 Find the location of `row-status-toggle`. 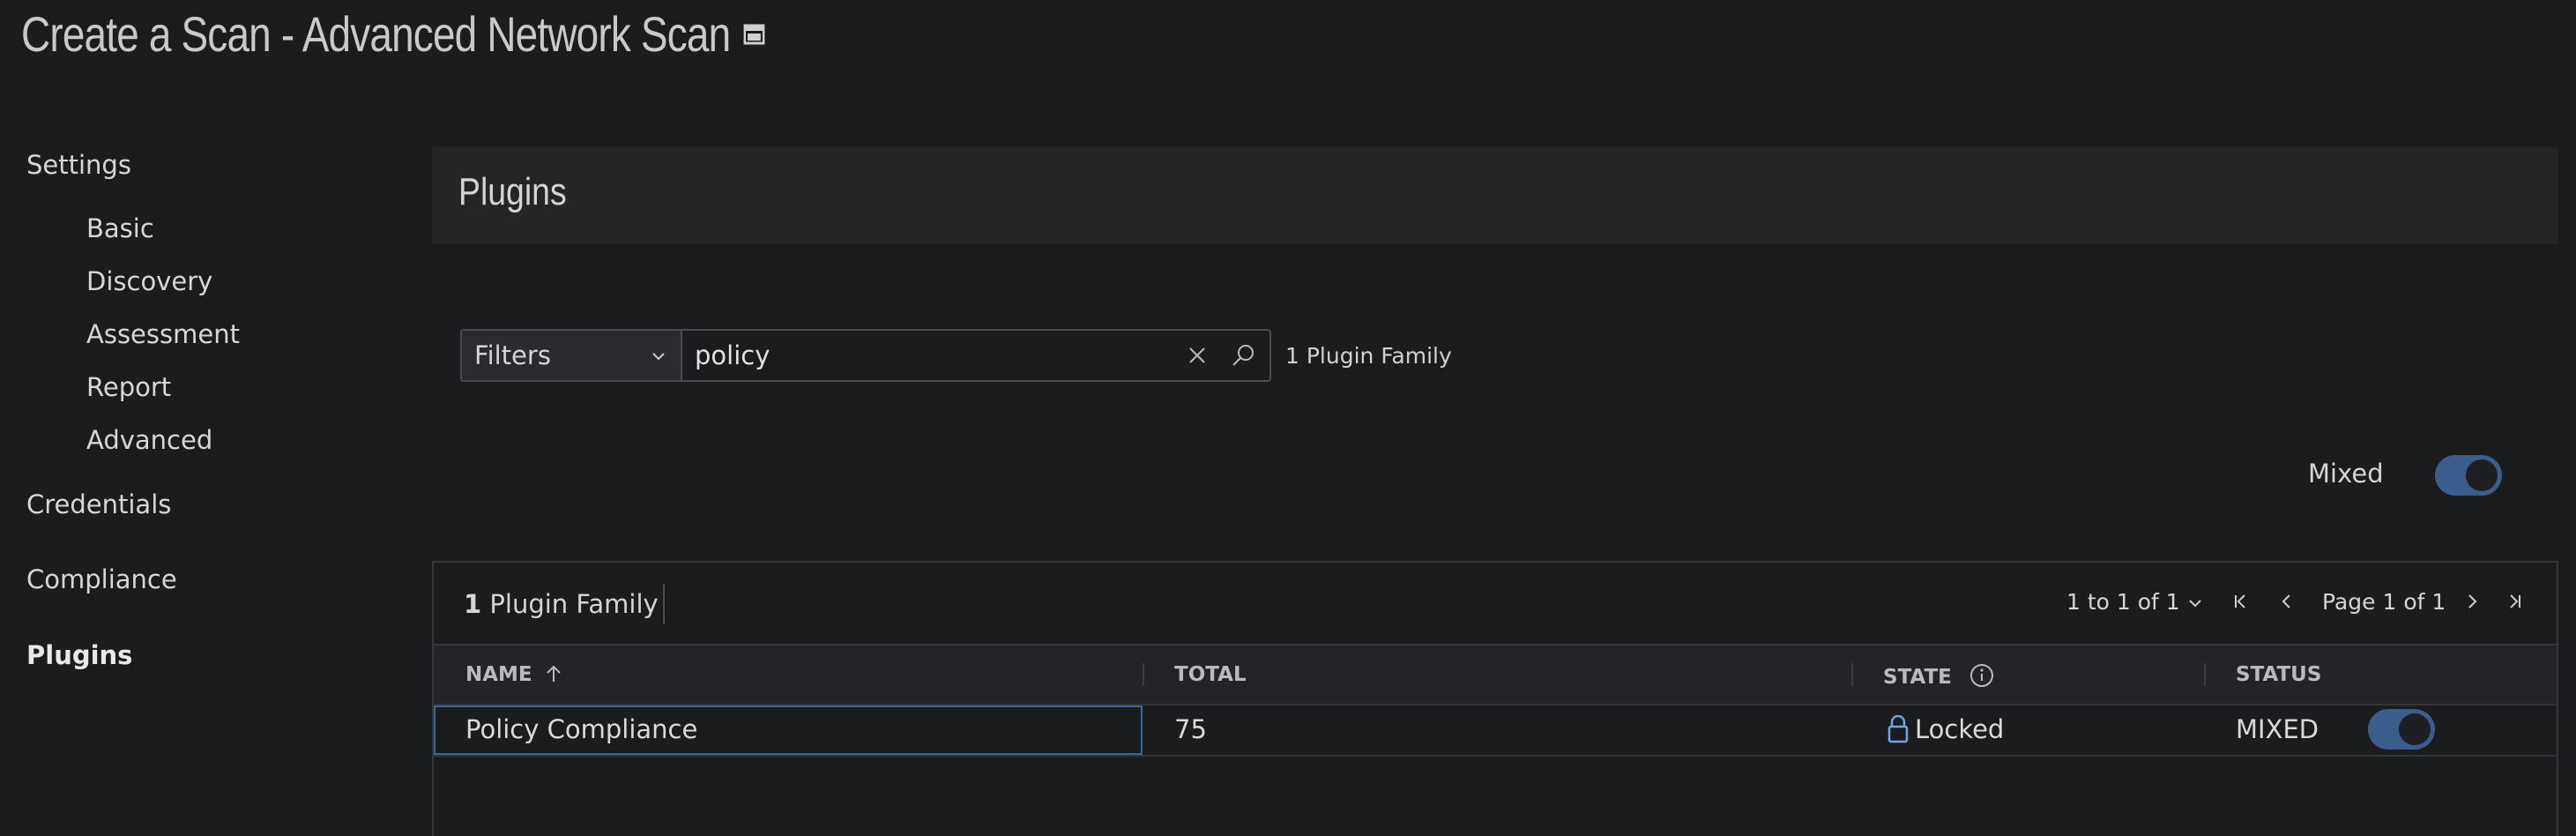

row-status-toggle is located at coordinates (2401, 729).